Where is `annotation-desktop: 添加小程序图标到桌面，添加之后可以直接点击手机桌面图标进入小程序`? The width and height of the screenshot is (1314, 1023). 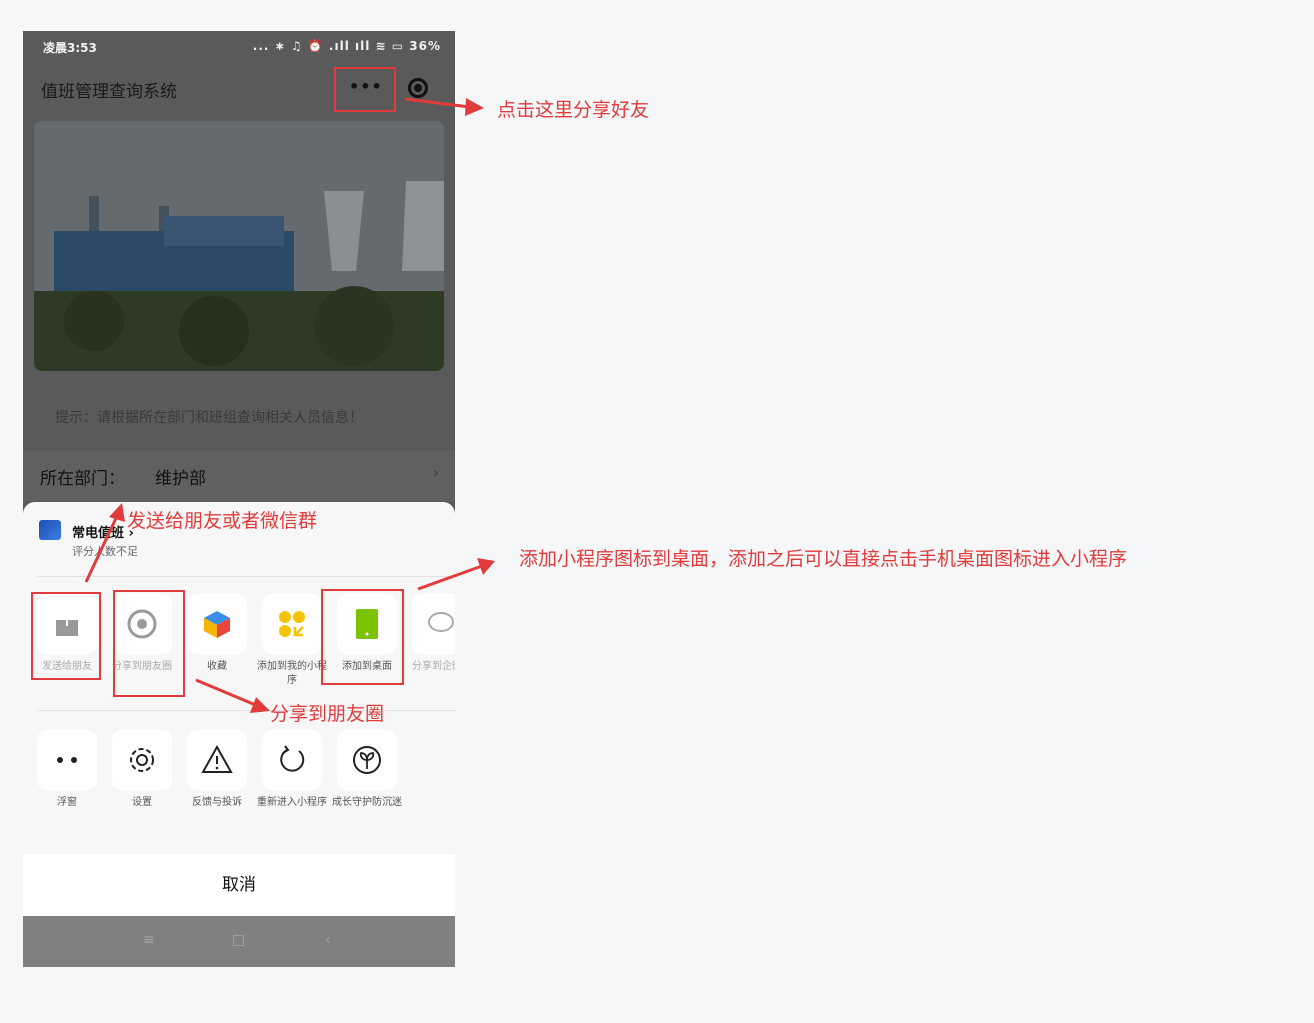 annotation-desktop: 添加小程序图标到桌面，添加之后可以直接点击手机桌面图标进入小程序 is located at coordinates (823, 559).